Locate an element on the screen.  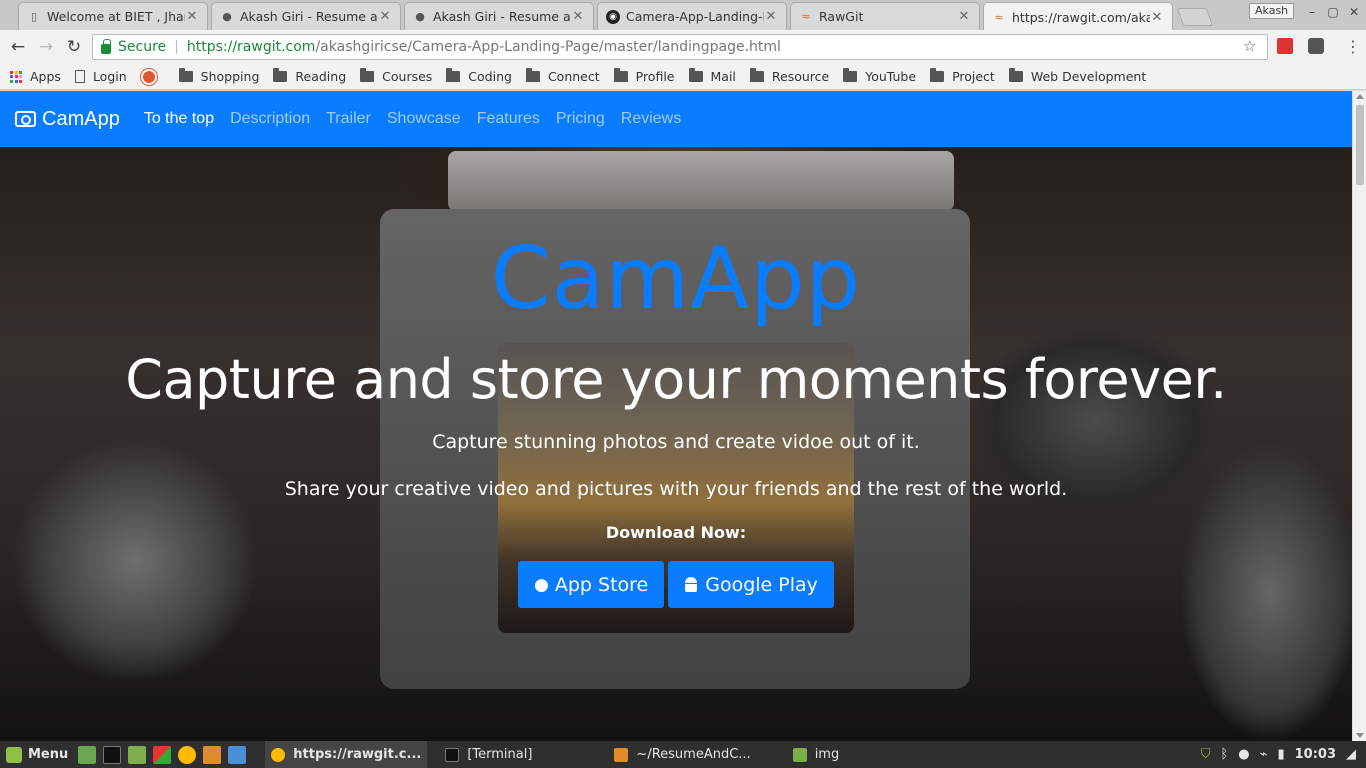
bookmark-folder-reading: Reading is located at coordinates (310, 76).